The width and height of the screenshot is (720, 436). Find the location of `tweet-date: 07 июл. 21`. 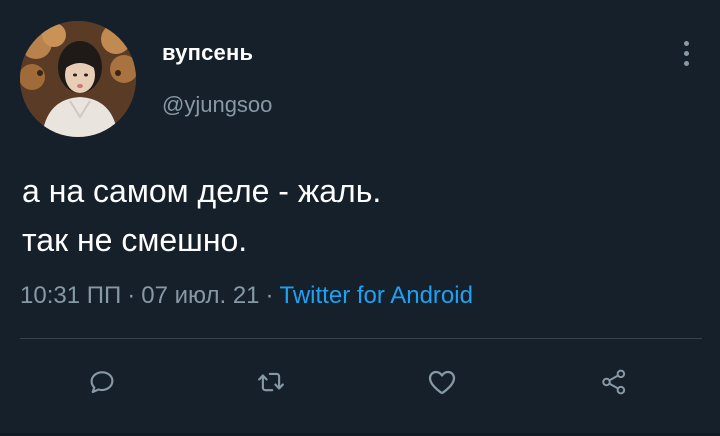

tweet-date: 07 июл. 21 is located at coordinates (200, 295).